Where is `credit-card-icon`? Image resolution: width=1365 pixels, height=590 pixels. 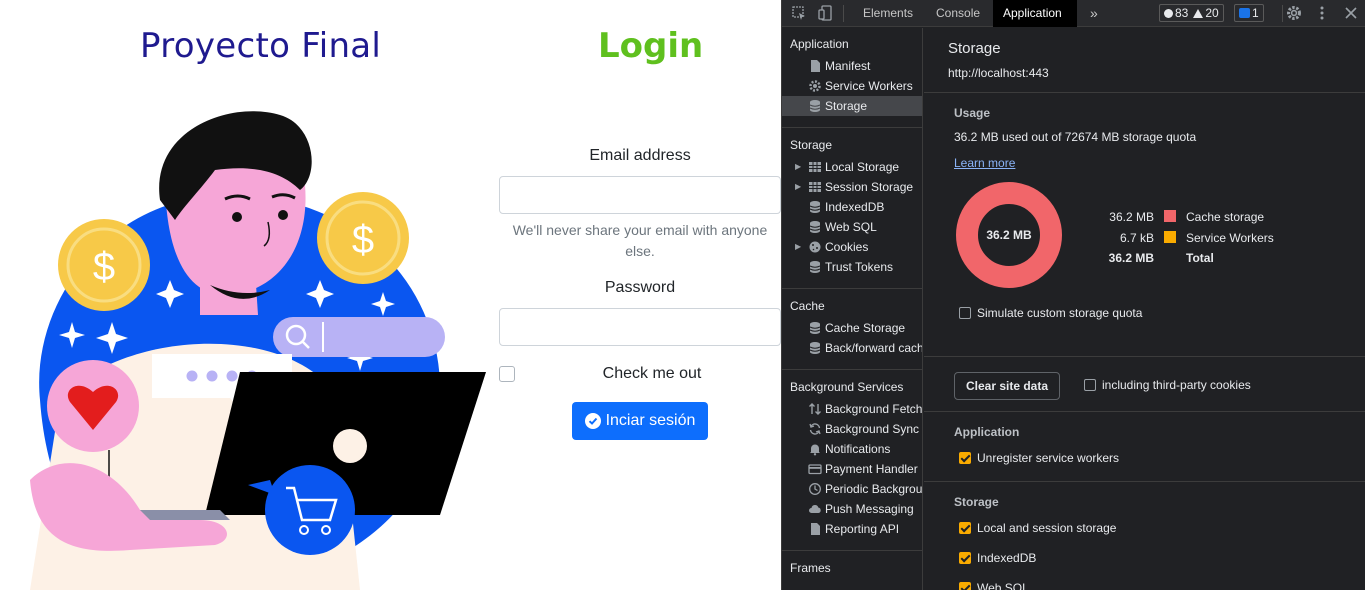 credit-card-icon is located at coordinates (815, 469).